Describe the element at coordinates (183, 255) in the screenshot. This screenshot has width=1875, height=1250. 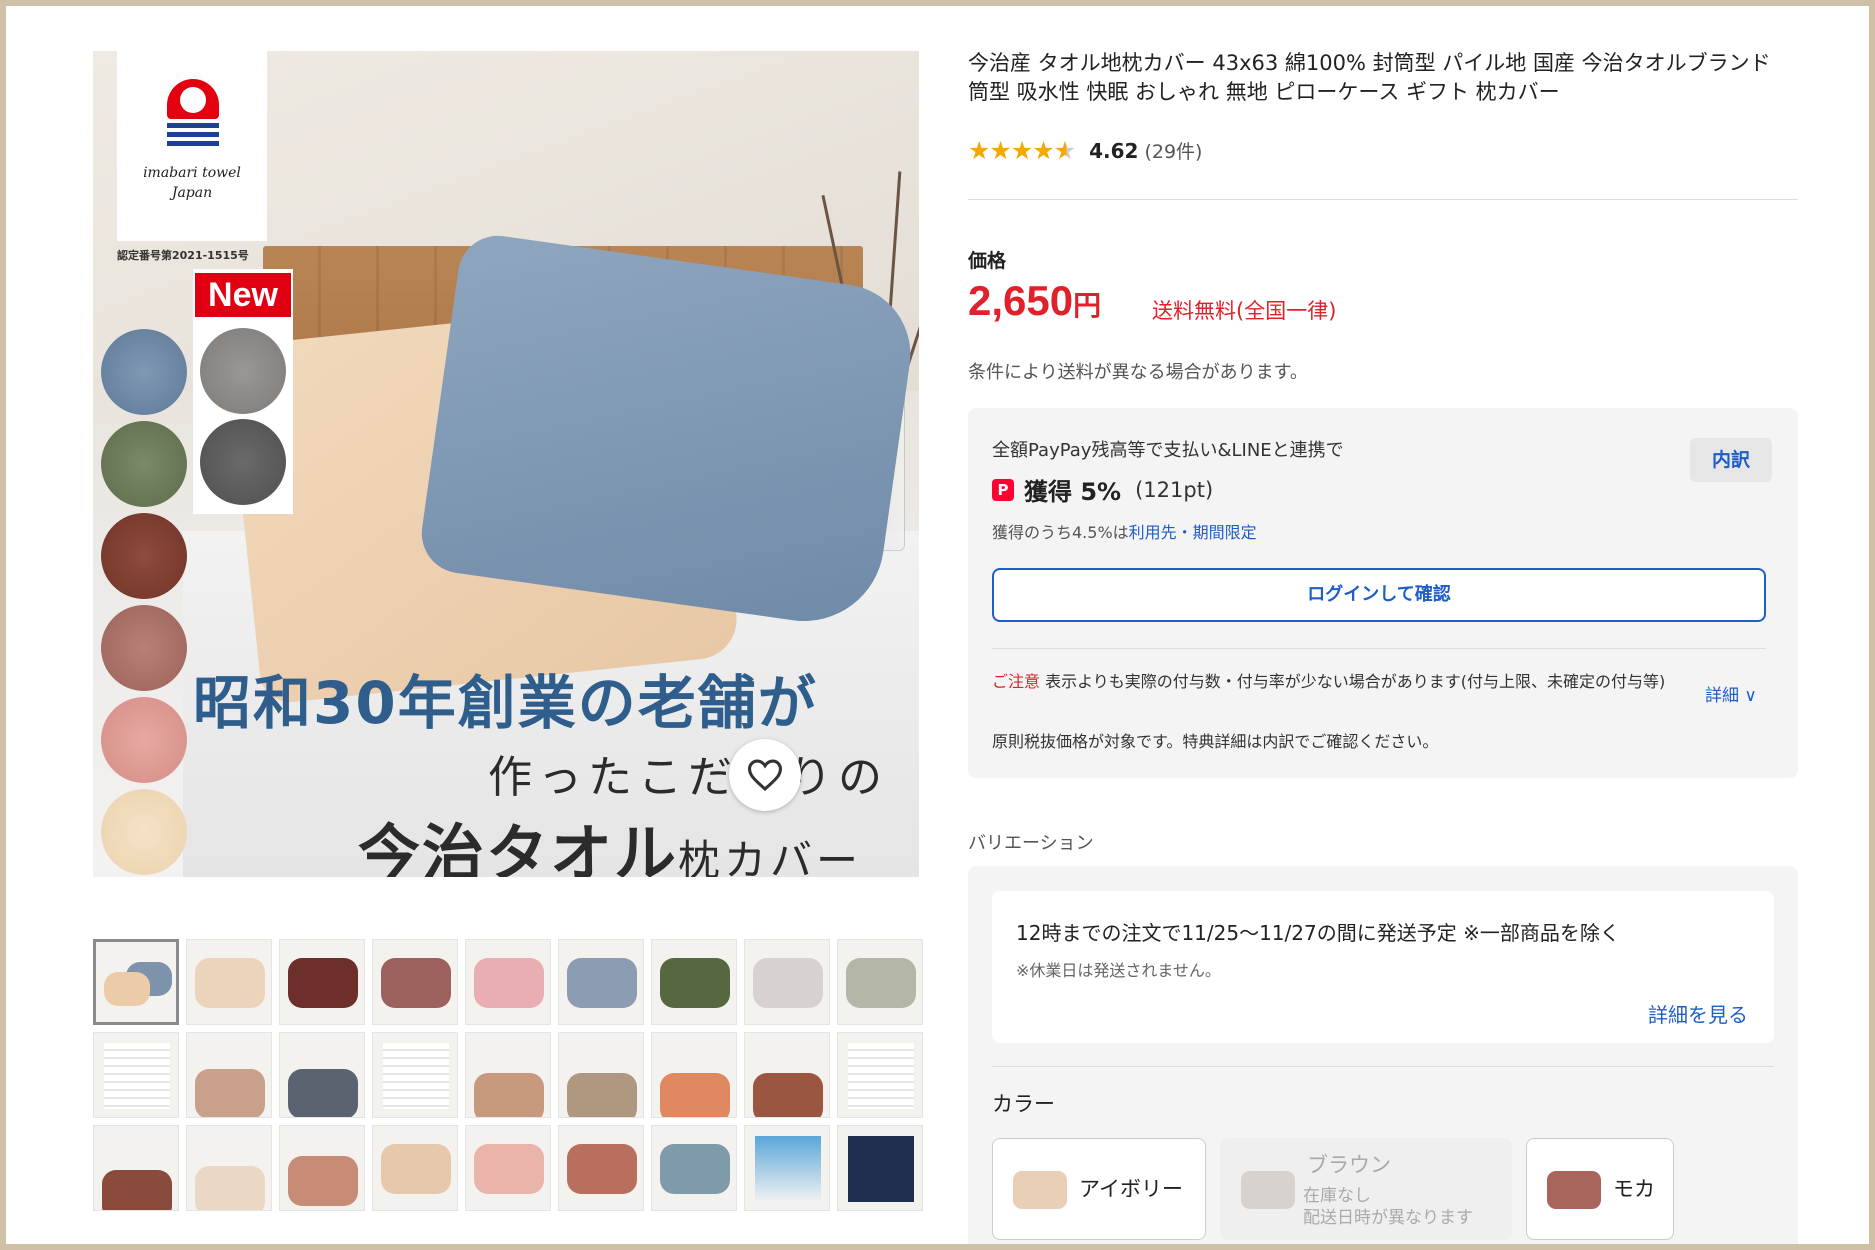
I see `certification-number: 認定番号第2021-1515号` at that location.